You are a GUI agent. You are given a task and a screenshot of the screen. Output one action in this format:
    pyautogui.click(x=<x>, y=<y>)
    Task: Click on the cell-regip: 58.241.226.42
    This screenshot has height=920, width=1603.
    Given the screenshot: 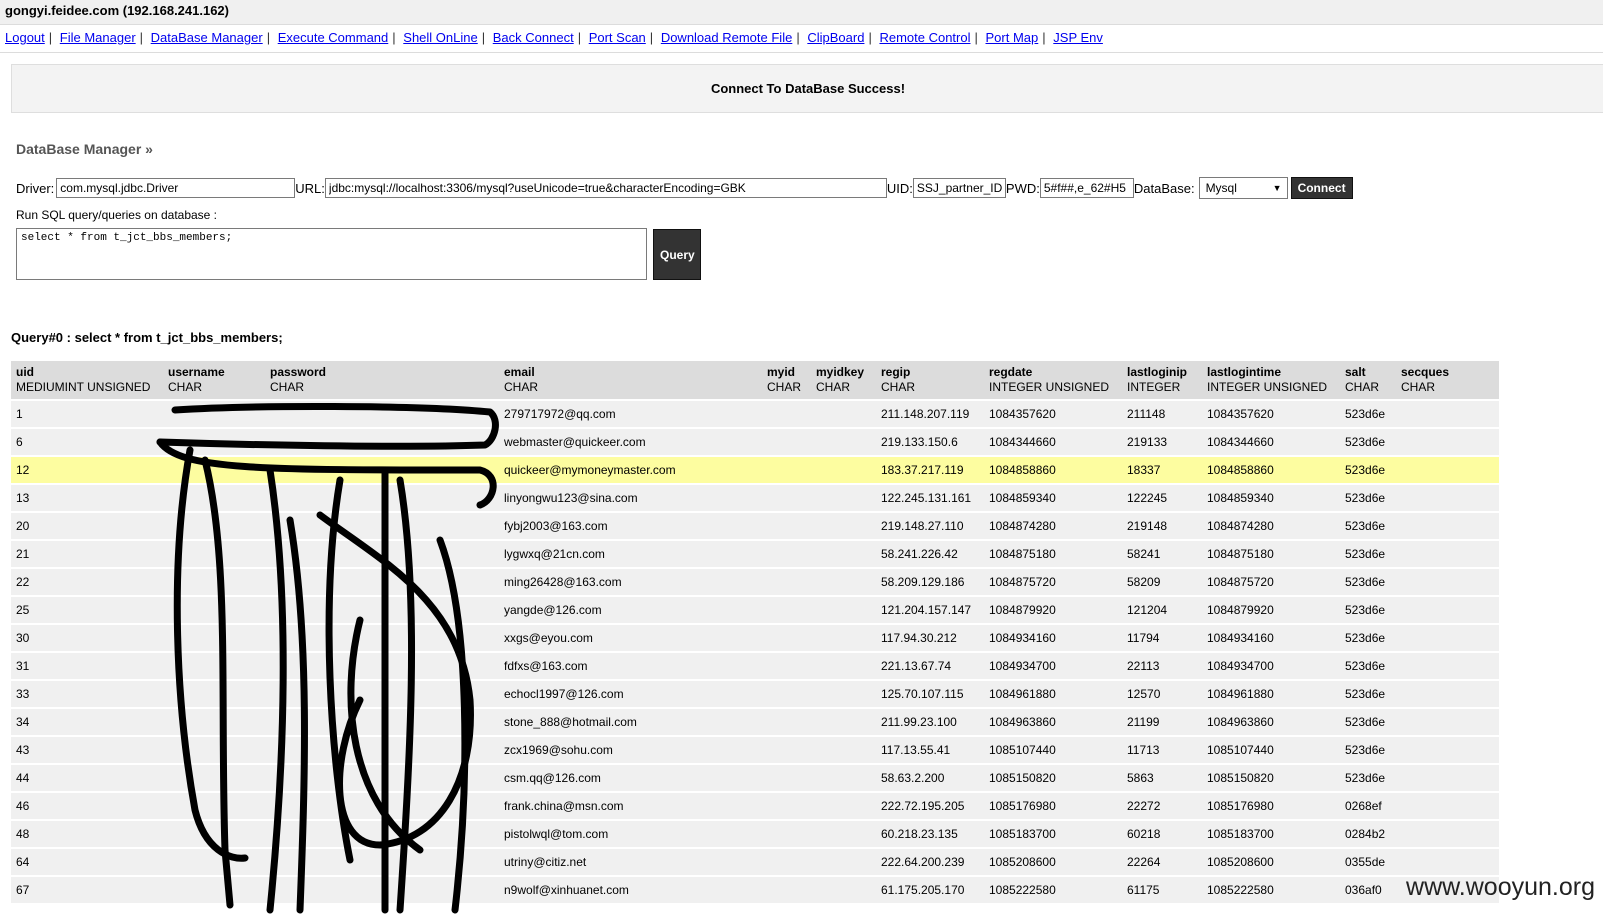 What is the action you would take?
    pyautogui.click(x=930, y=554)
    